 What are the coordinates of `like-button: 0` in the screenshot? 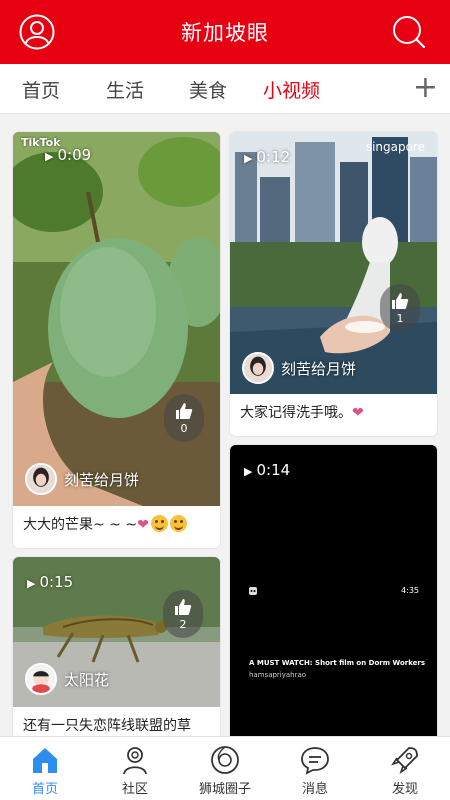 It's located at (184, 418).